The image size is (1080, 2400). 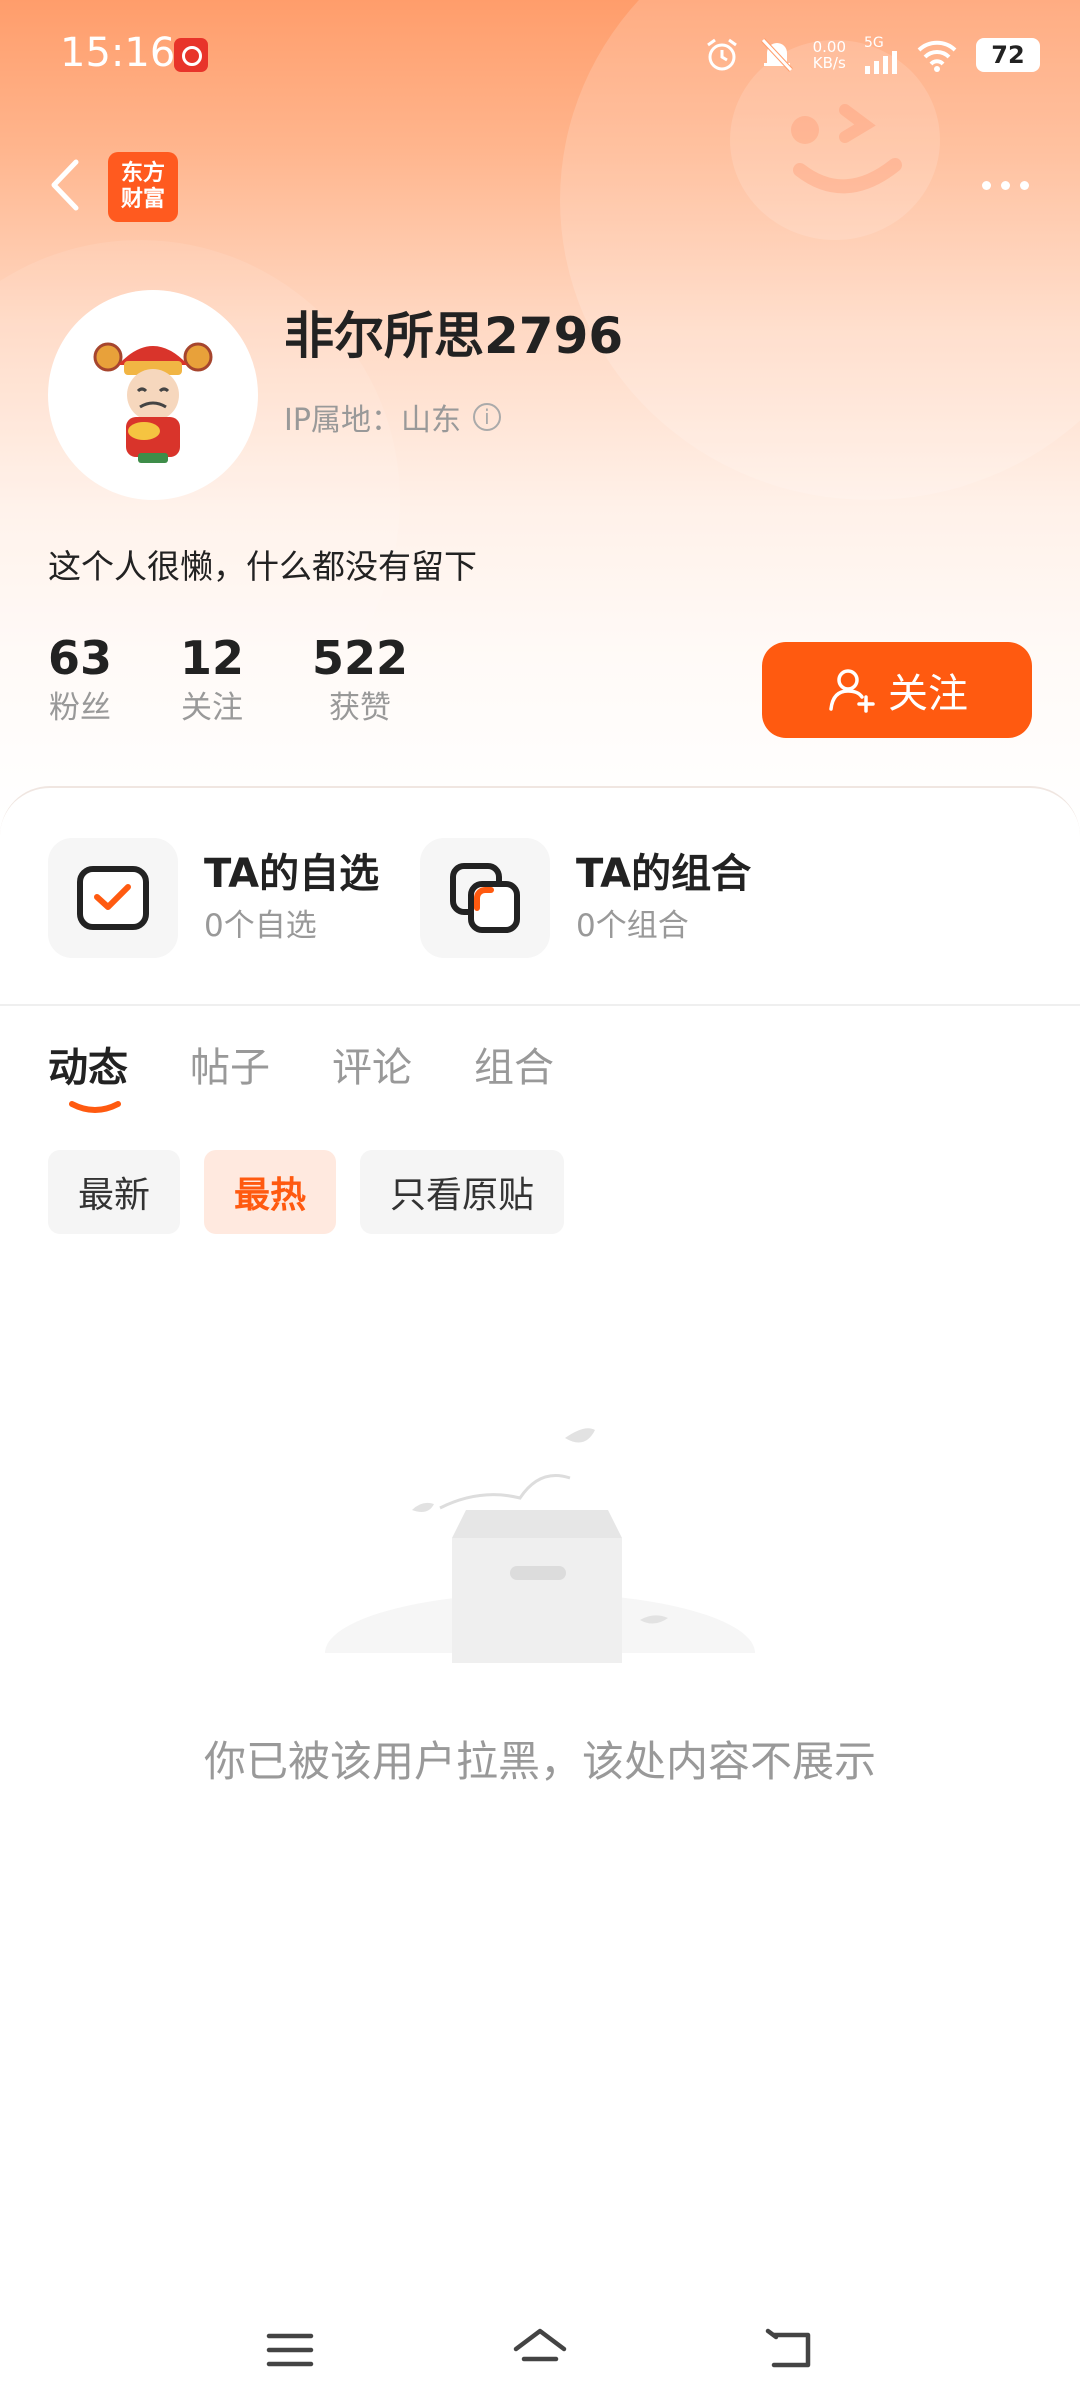 I want to click on active-tab-indicator, so click(x=95, y=1107).